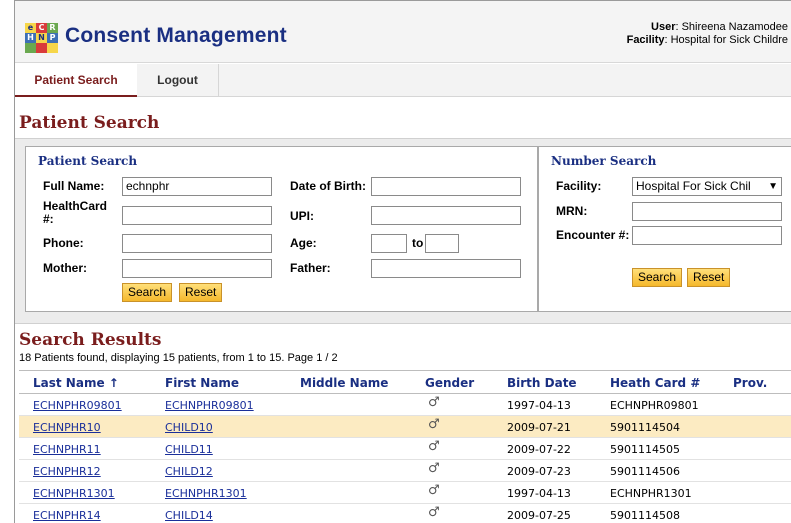 The height and width of the screenshot is (523, 791). I want to click on last-name-link: ECHNPHR1301, so click(74, 493).